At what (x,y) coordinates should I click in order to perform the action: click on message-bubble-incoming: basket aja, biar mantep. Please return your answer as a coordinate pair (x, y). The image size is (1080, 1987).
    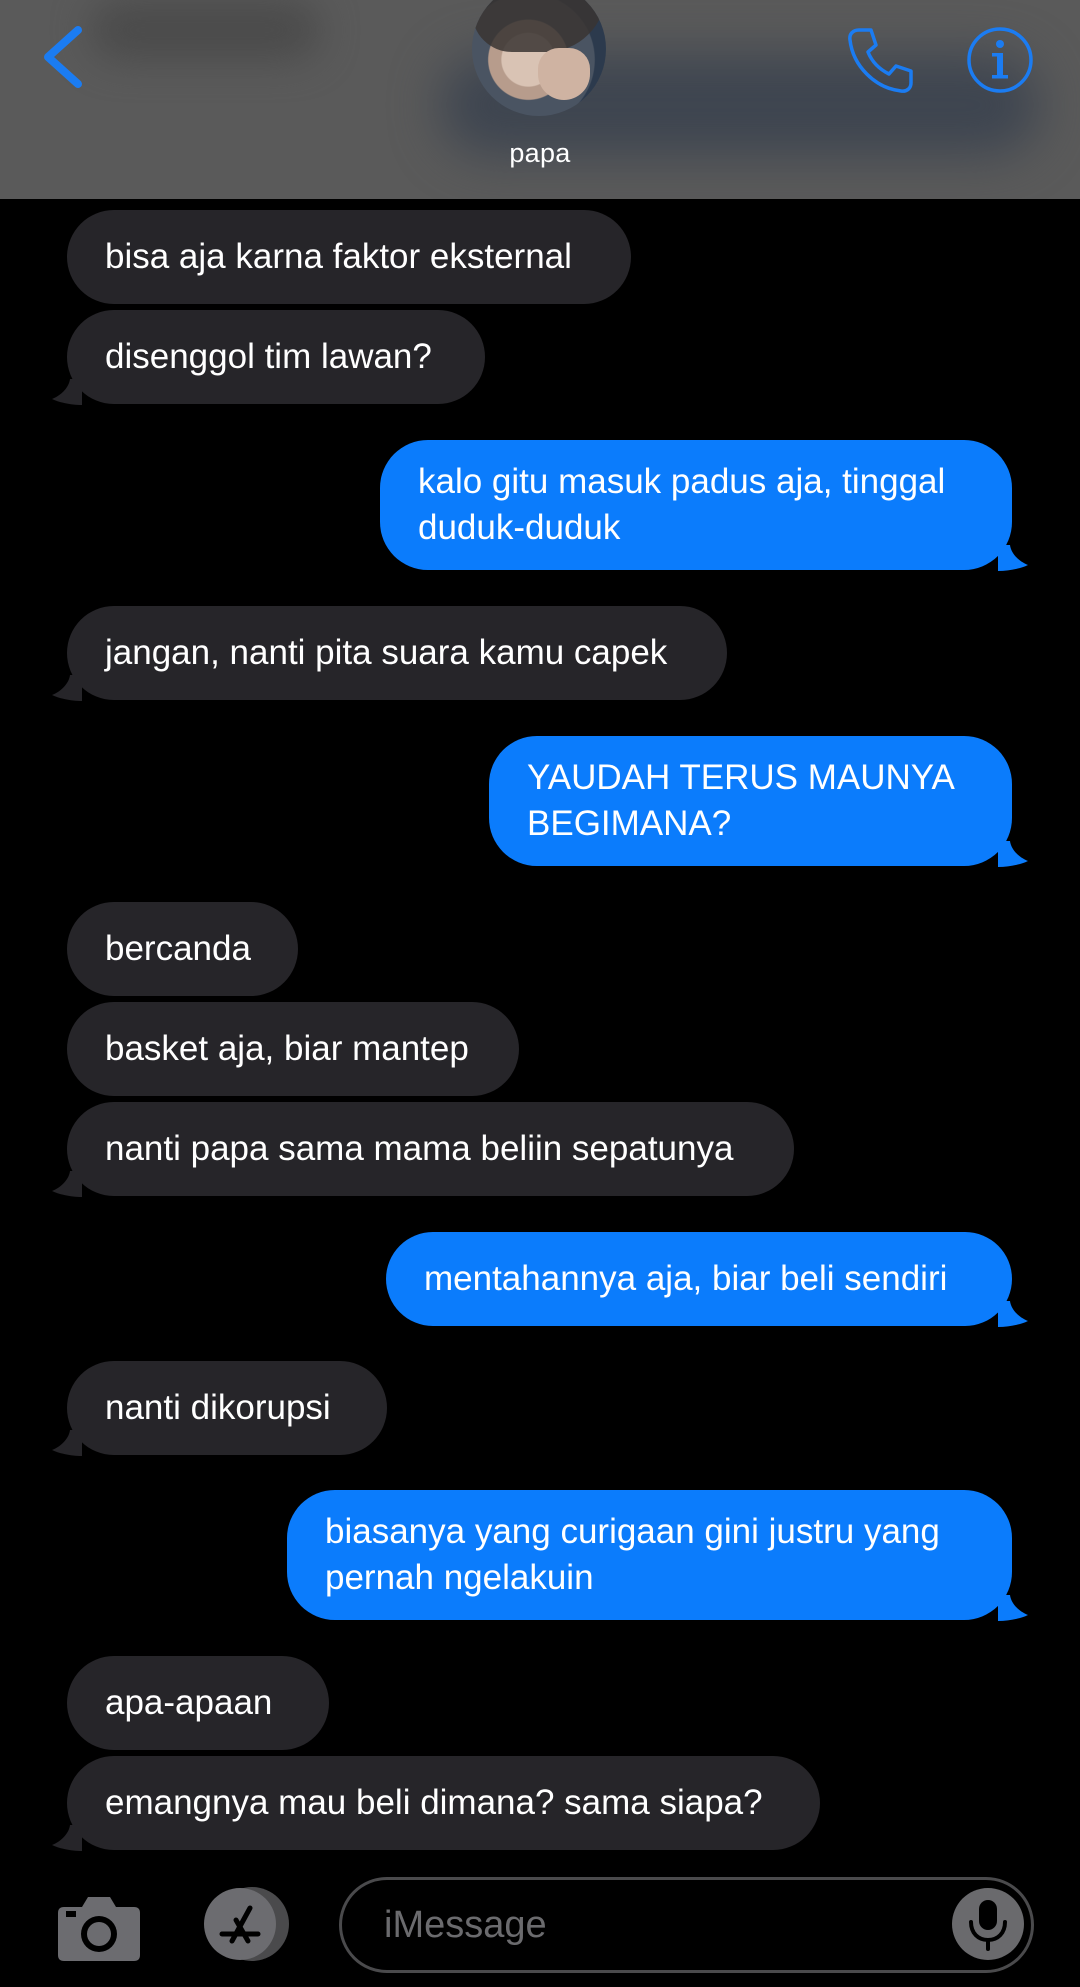
    Looking at the image, I should click on (293, 1049).